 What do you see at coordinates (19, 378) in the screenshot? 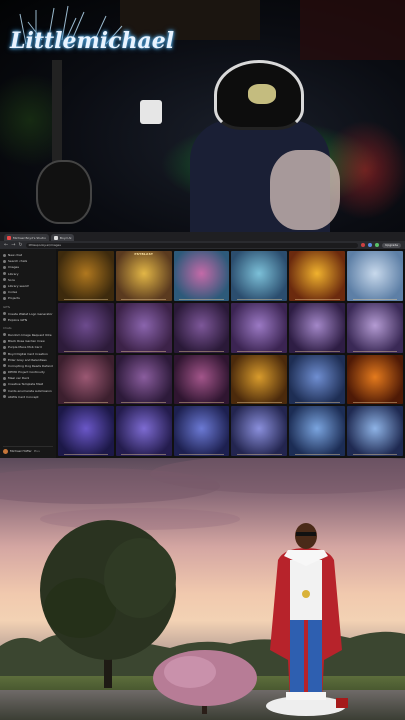
I see `sidebar-item-label: Mael ver Deck` at bounding box center [19, 378].